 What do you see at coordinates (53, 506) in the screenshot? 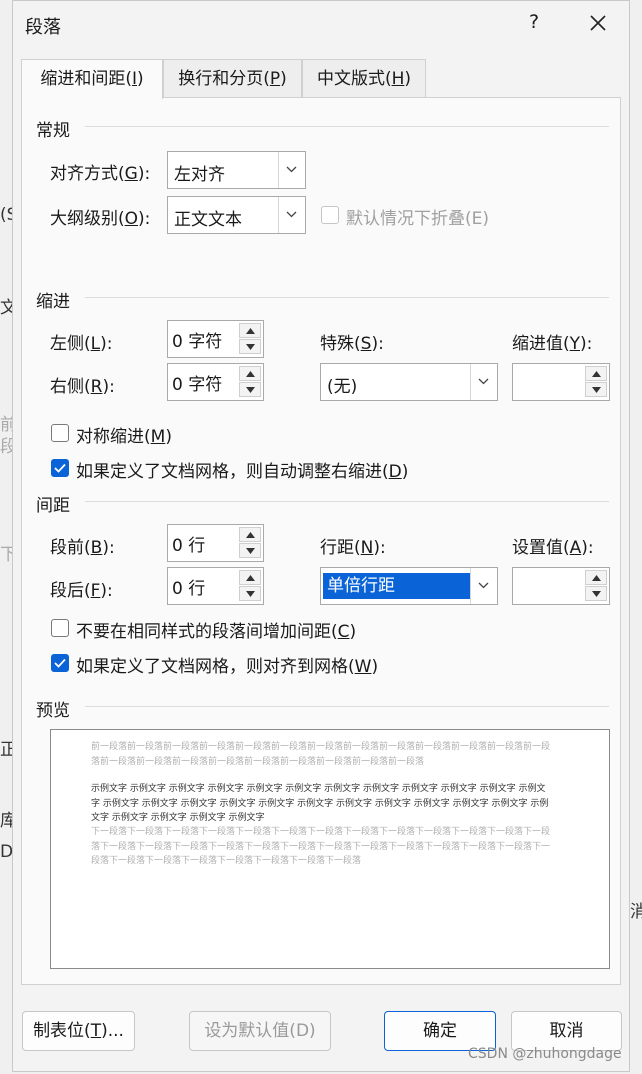
I see `spacing-heading: 间距` at bounding box center [53, 506].